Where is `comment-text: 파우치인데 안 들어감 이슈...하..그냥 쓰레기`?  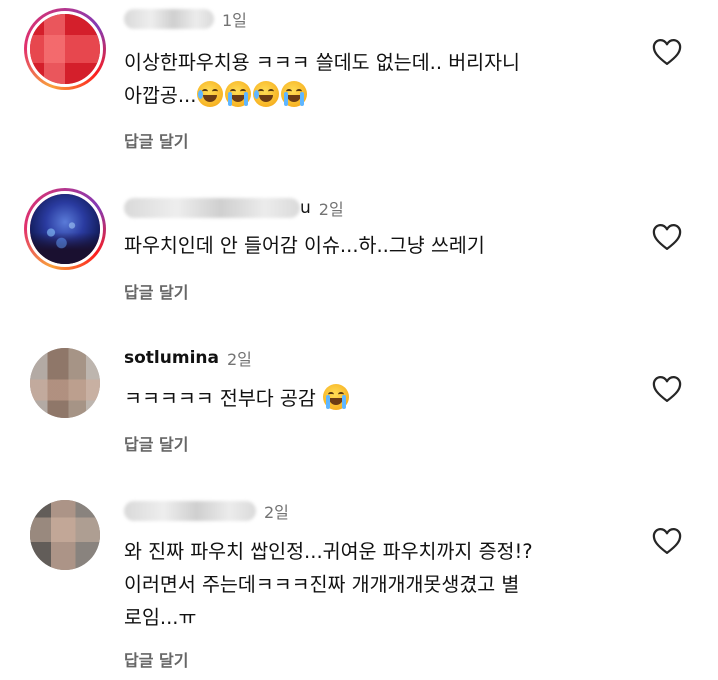 comment-text: 파우치인데 안 들어감 이슈...하..그냥 쓰레기 is located at coordinates (304, 245).